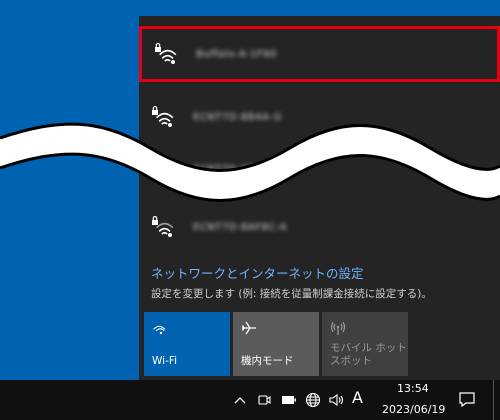 The image size is (500, 420). I want to click on ime-indicator: A, so click(357, 397).